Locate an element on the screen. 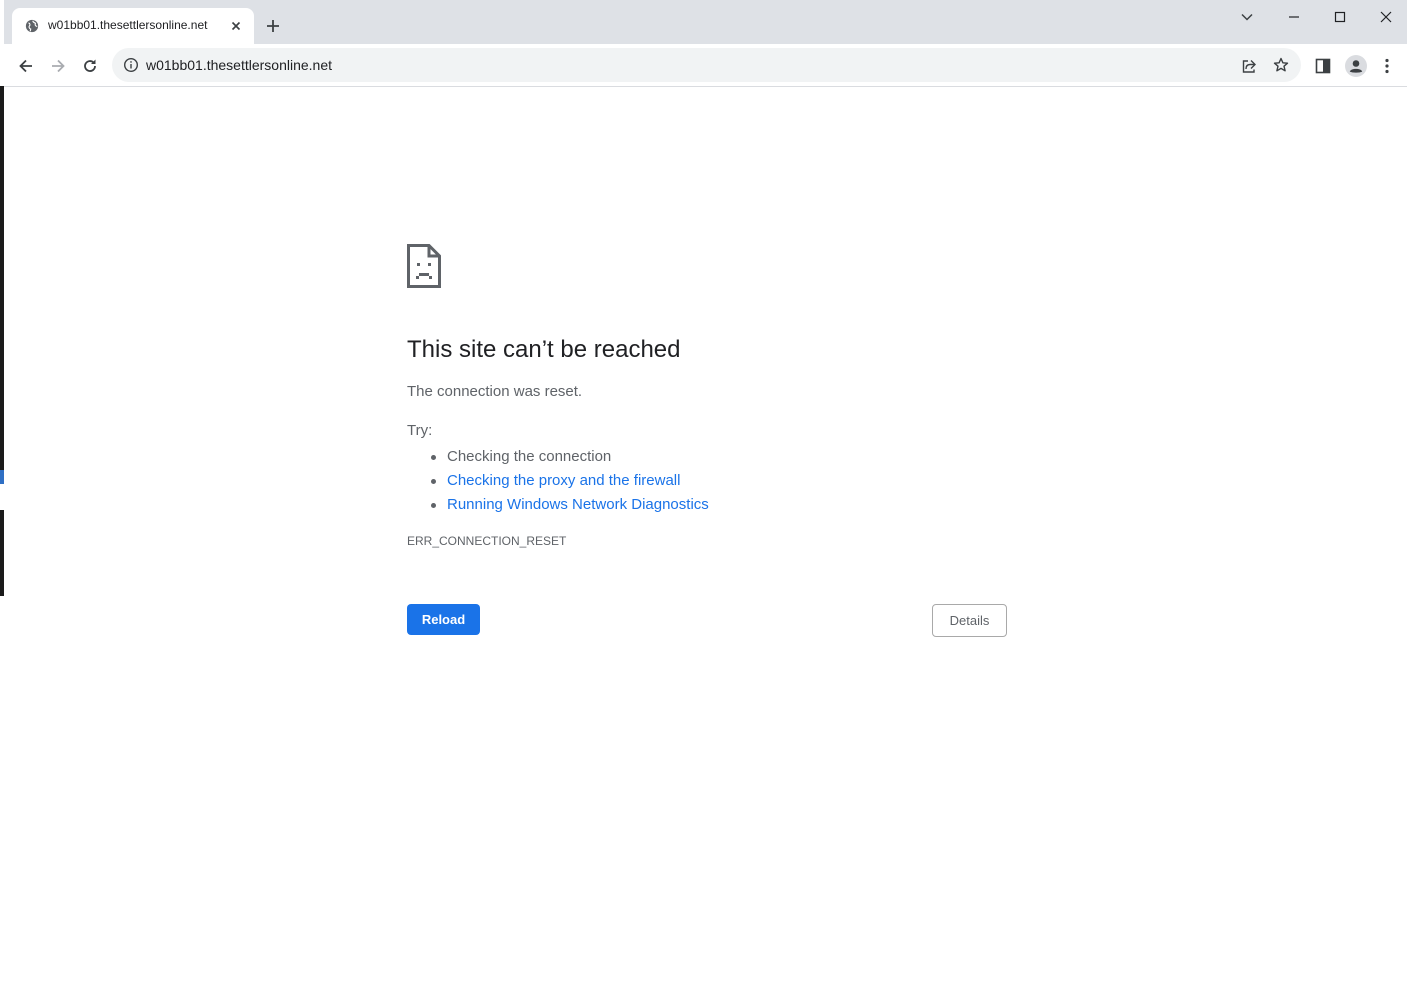 This screenshot has width=1407, height=998. tab-search-icon is located at coordinates (1247, 17).